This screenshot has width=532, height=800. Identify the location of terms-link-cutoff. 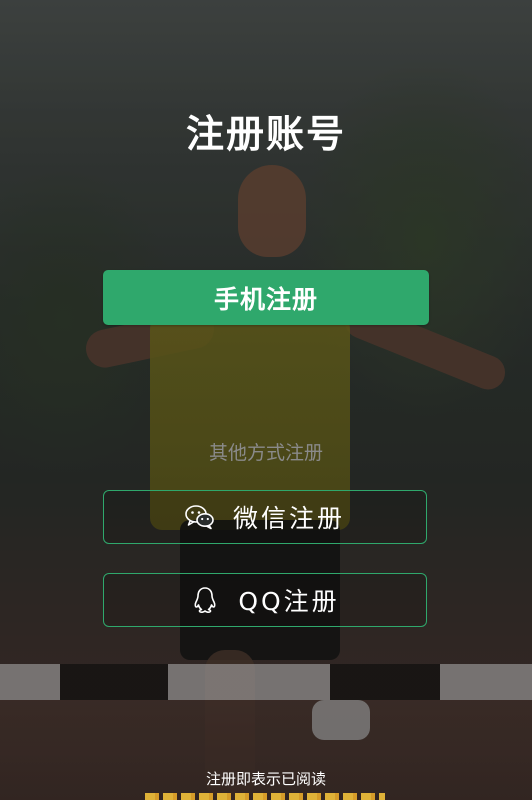
(265, 796).